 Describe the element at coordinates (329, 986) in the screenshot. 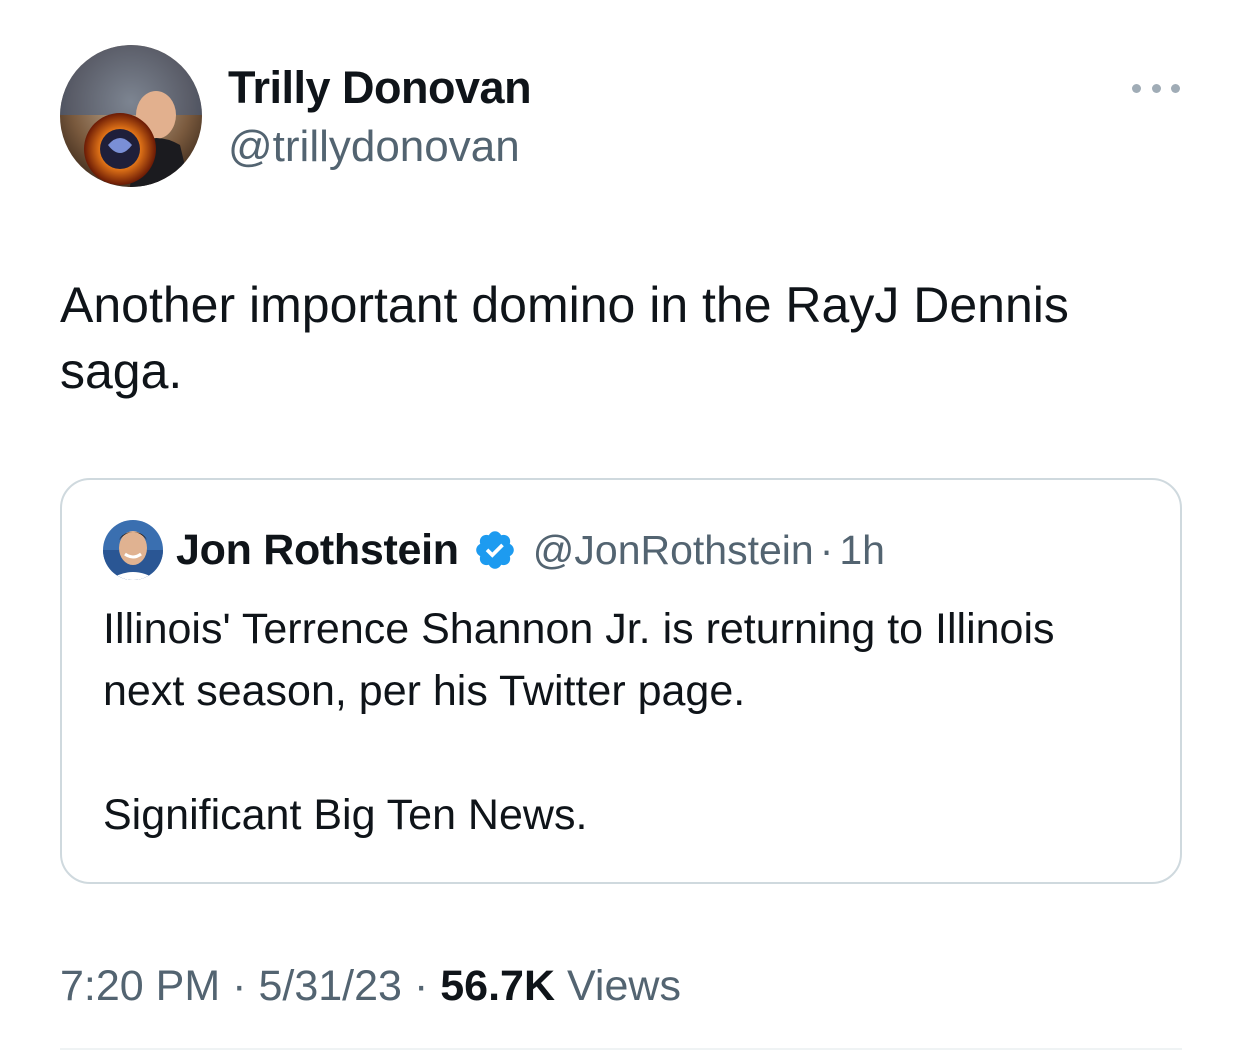

I see `tweet-date: 5/31/23` at that location.